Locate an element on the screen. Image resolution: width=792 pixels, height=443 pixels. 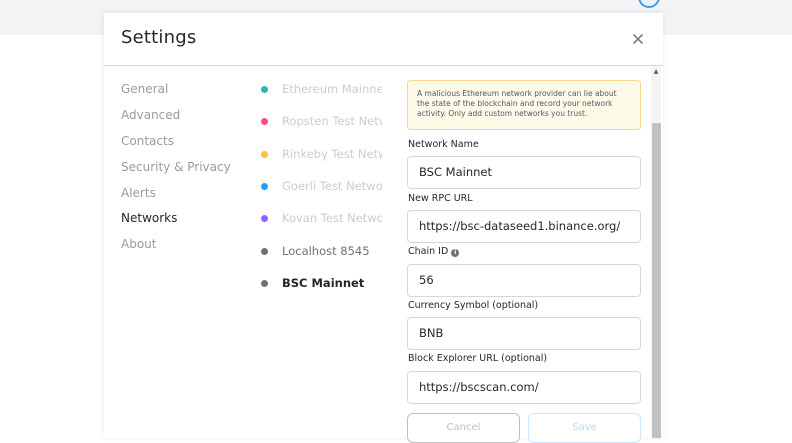
network-name-label: Network Name is located at coordinates (443, 144).